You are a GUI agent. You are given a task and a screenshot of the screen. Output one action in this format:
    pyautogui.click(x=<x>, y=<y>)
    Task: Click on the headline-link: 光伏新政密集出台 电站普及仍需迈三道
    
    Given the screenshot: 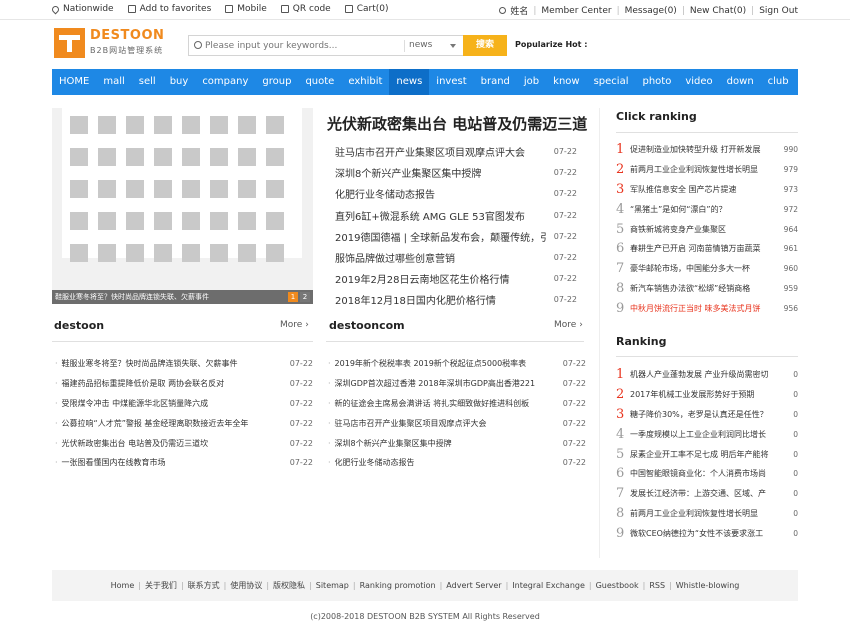 What is the action you would take?
    pyautogui.click(x=457, y=123)
    